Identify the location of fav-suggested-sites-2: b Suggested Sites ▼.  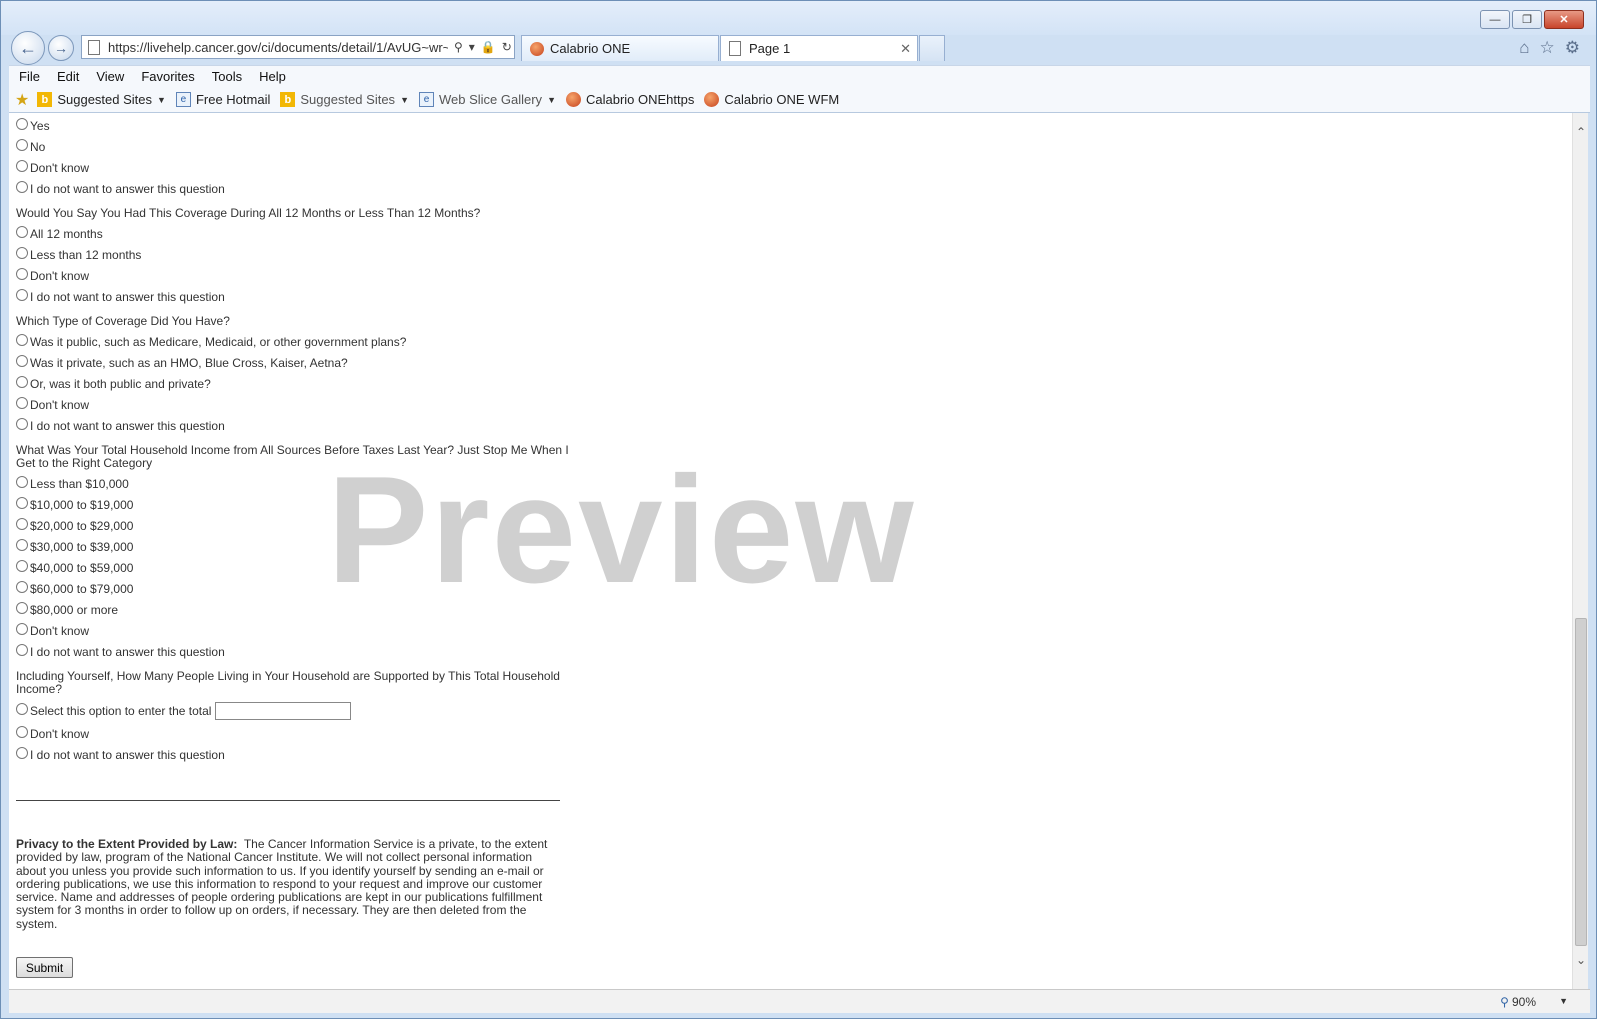
(344, 99).